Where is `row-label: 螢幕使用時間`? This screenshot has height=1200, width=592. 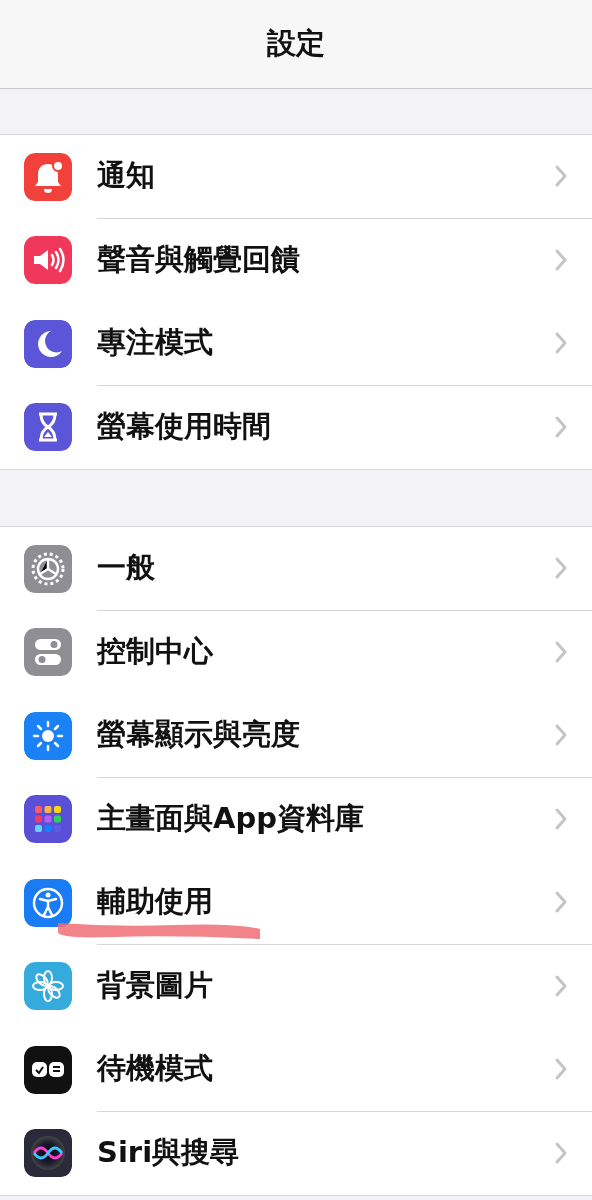
row-label: 螢幕使用時間 is located at coordinates (325, 426).